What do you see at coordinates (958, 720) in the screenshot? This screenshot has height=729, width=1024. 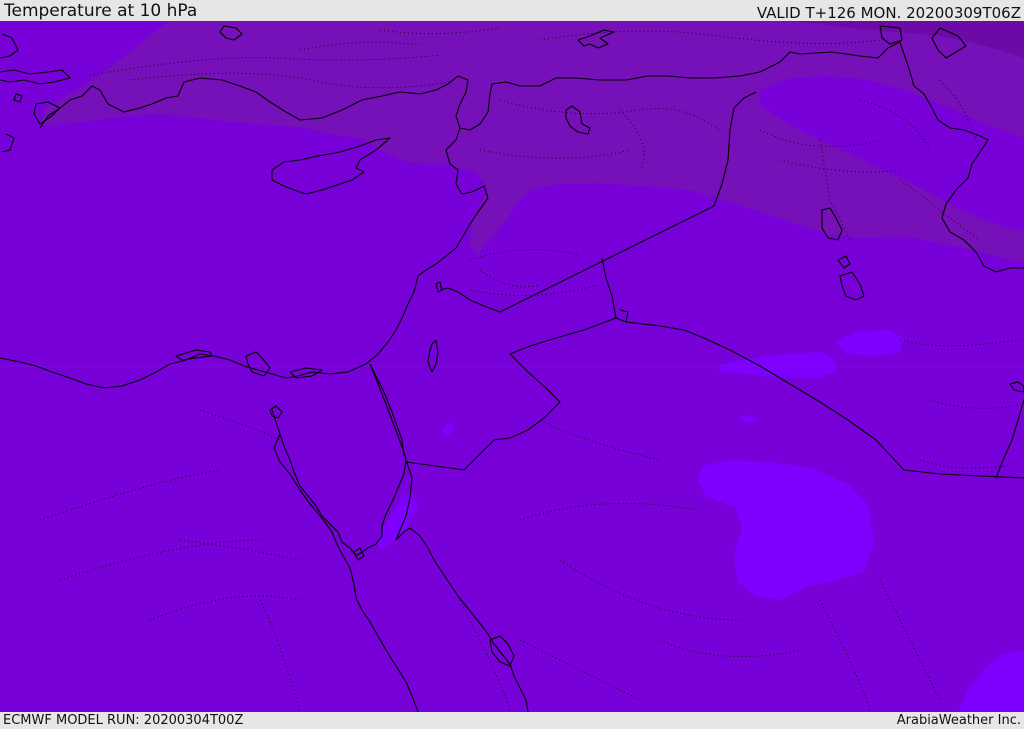 I see `credit-label: ArabiaWeather Inc.` at bounding box center [958, 720].